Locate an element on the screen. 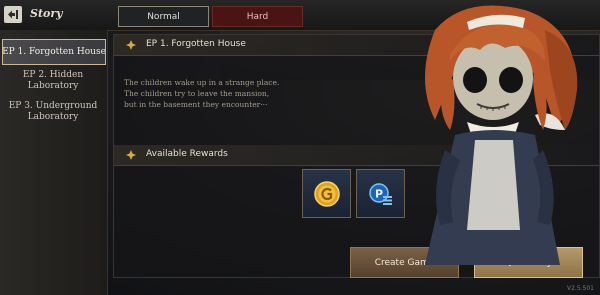 Image resolution: width=600 pixels, height=295 pixels. sidebar-item-ep3: EP 3. Underground Laboratory is located at coordinates (53, 112).